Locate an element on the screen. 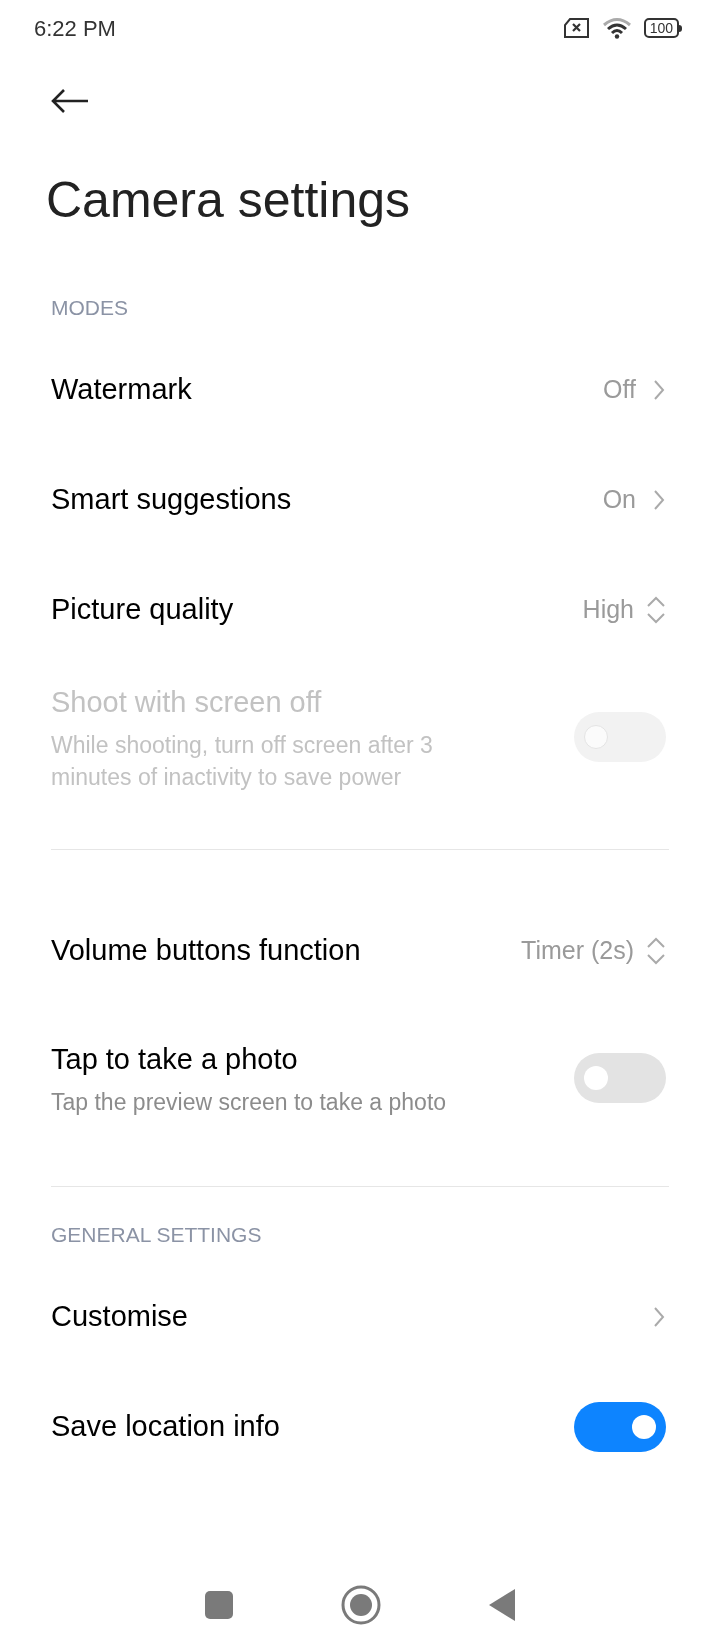  setting-value: High is located at coordinates (608, 610).